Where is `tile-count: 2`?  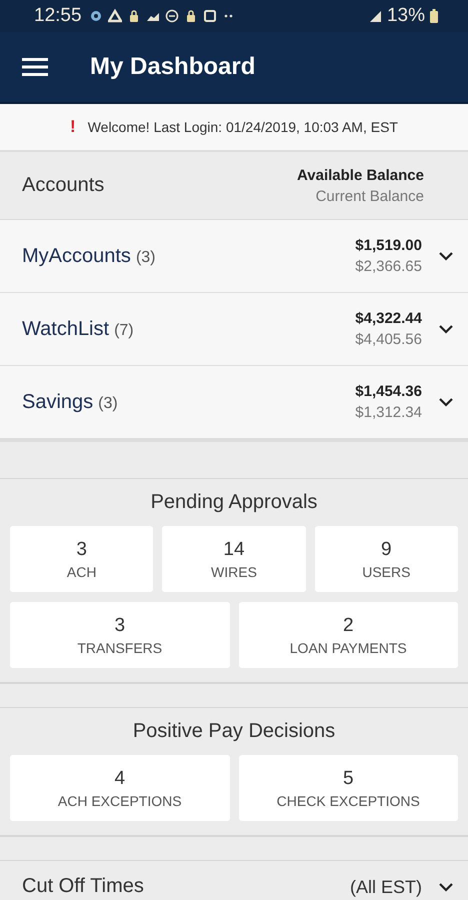 tile-count: 2 is located at coordinates (348, 625).